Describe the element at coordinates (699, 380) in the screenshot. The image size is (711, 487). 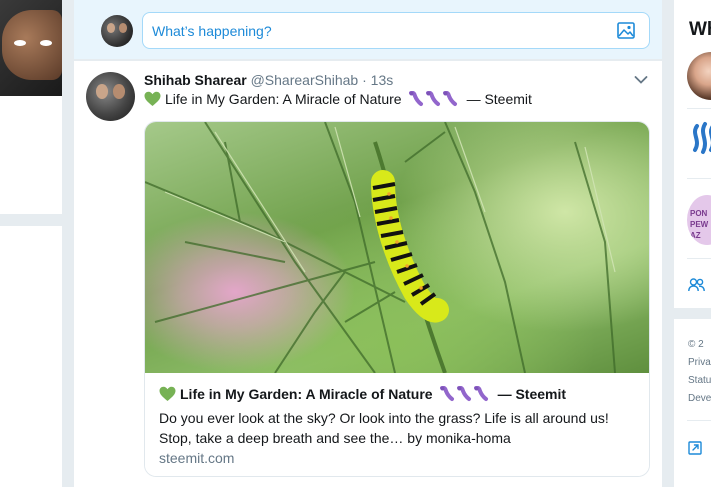
I see `footer-link-status: Statu` at that location.